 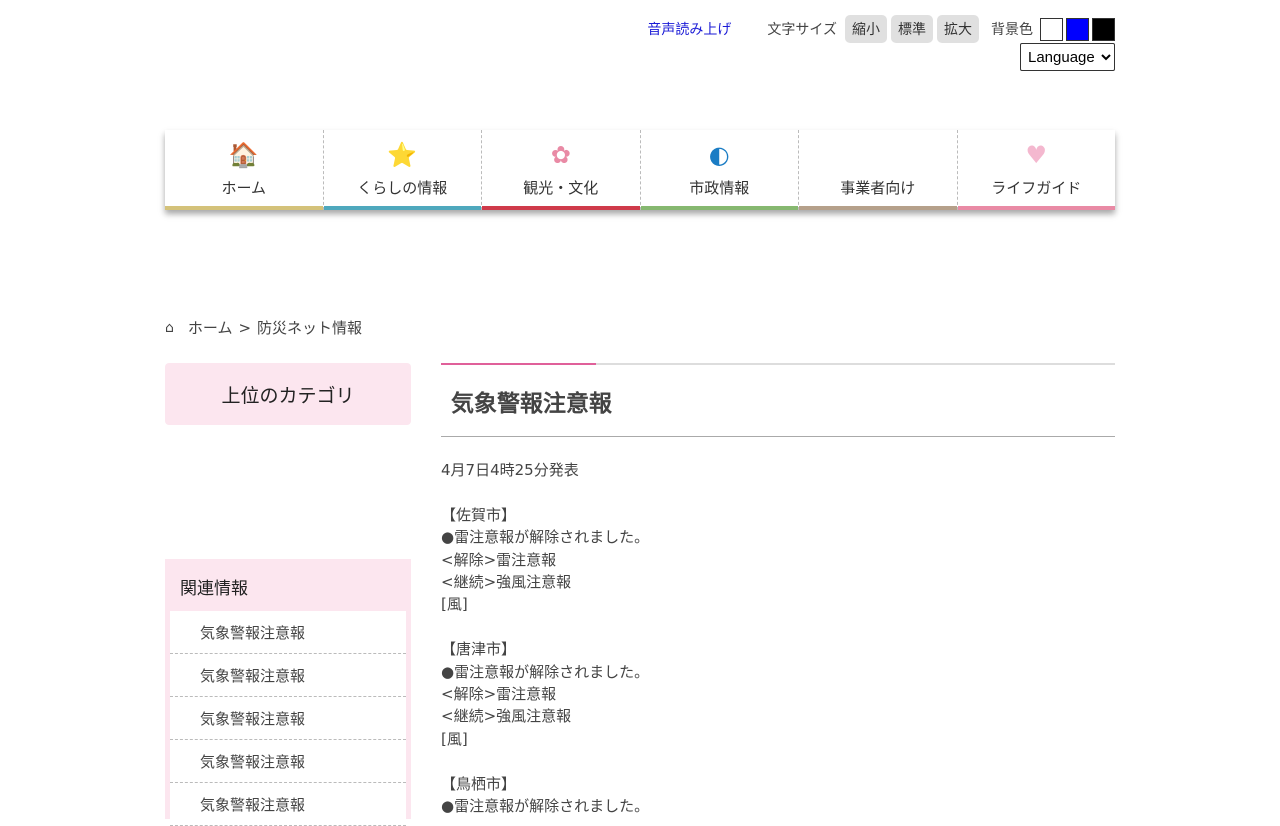 I want to click on bg-black-button, so click(x=1103, y=29).